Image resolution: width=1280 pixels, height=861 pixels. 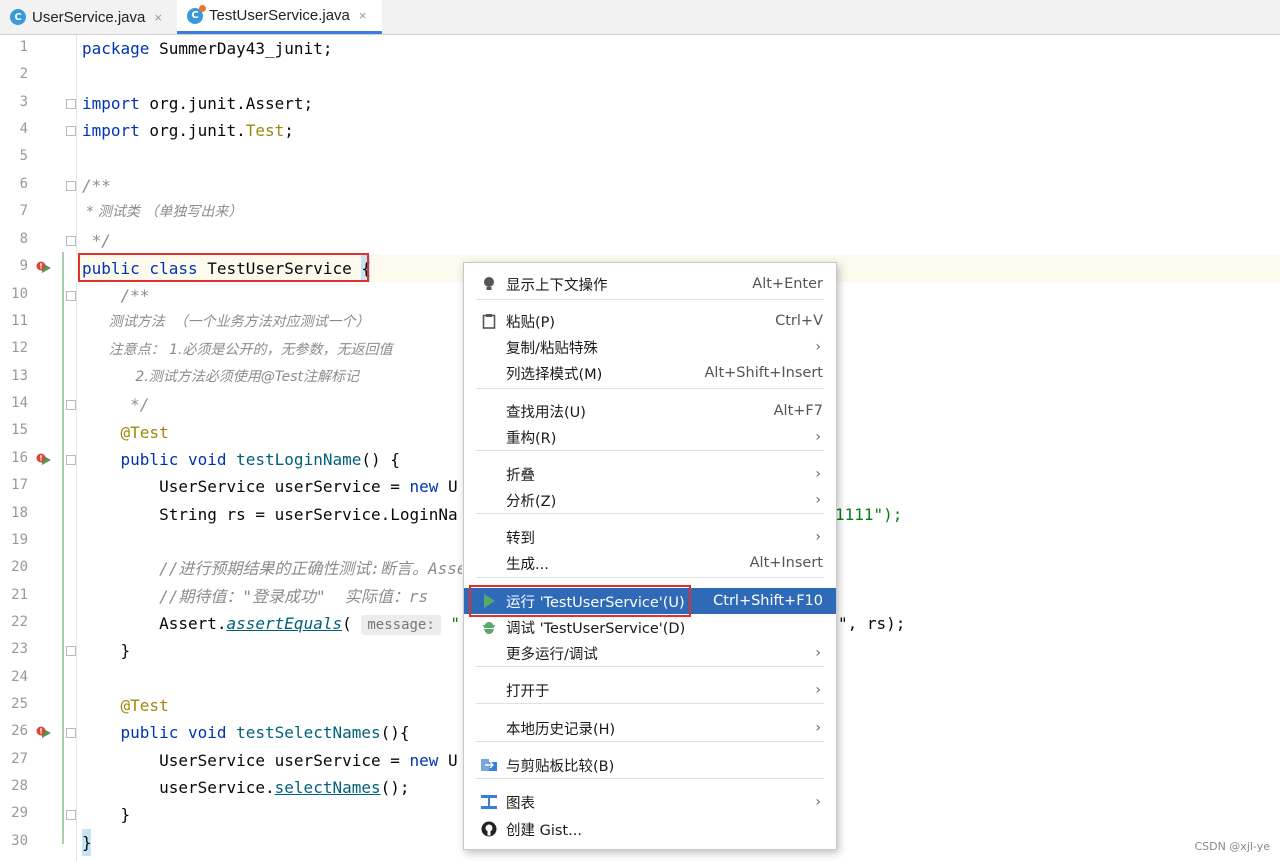 I want to click on code-line-6: /**, so click(x=96, y=185).